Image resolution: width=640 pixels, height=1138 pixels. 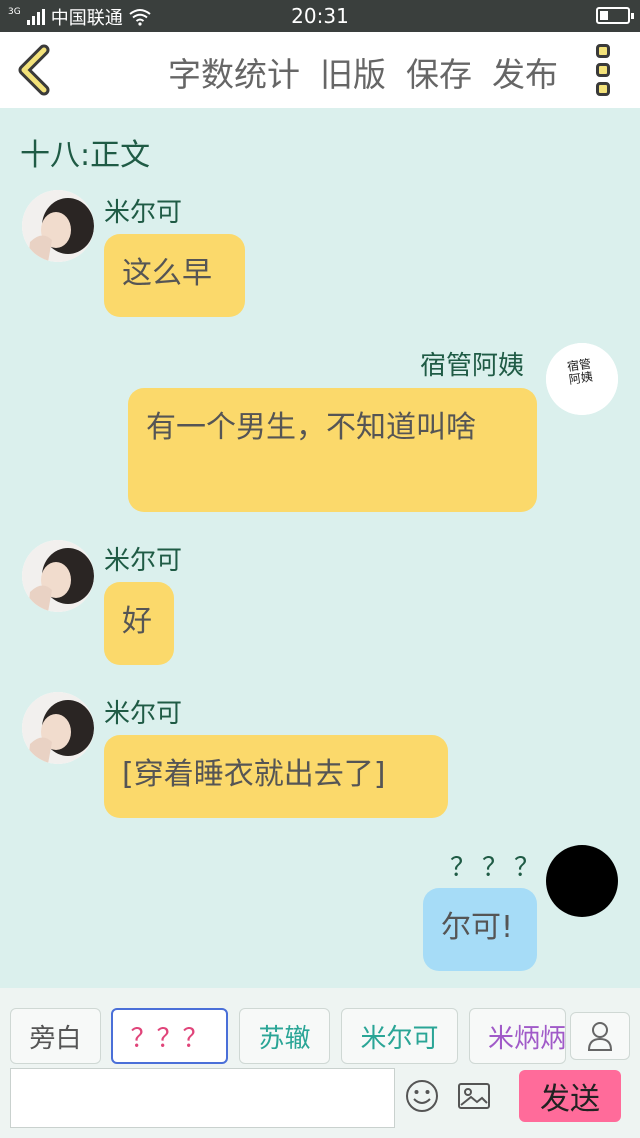 What do you see at coordinates (439, 72) in the screenshot?
I see `save-button: 保存` at bounding box center [439, 72].